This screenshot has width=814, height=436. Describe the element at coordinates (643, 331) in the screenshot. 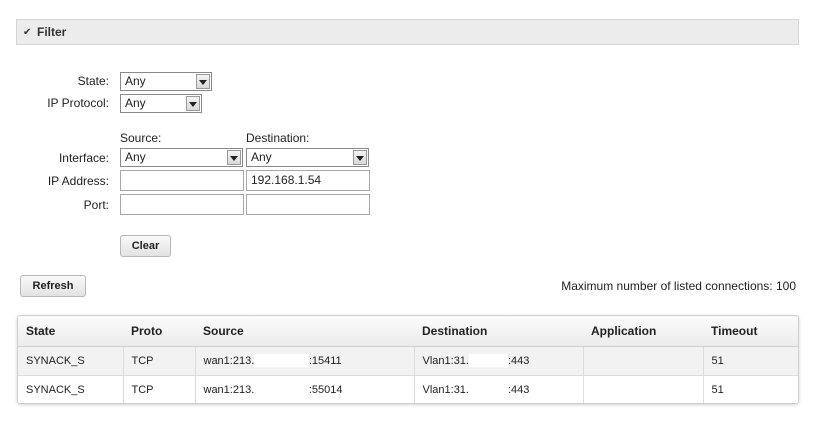

I see `column-header-application: Application` at that location.